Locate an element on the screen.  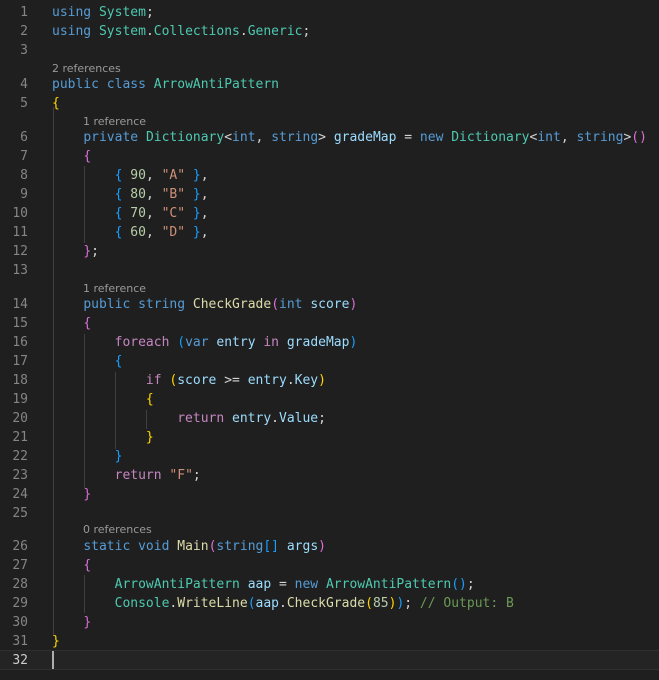
code-line: 2 using System.Collections.Generic; is located at coordinates (329, 31).